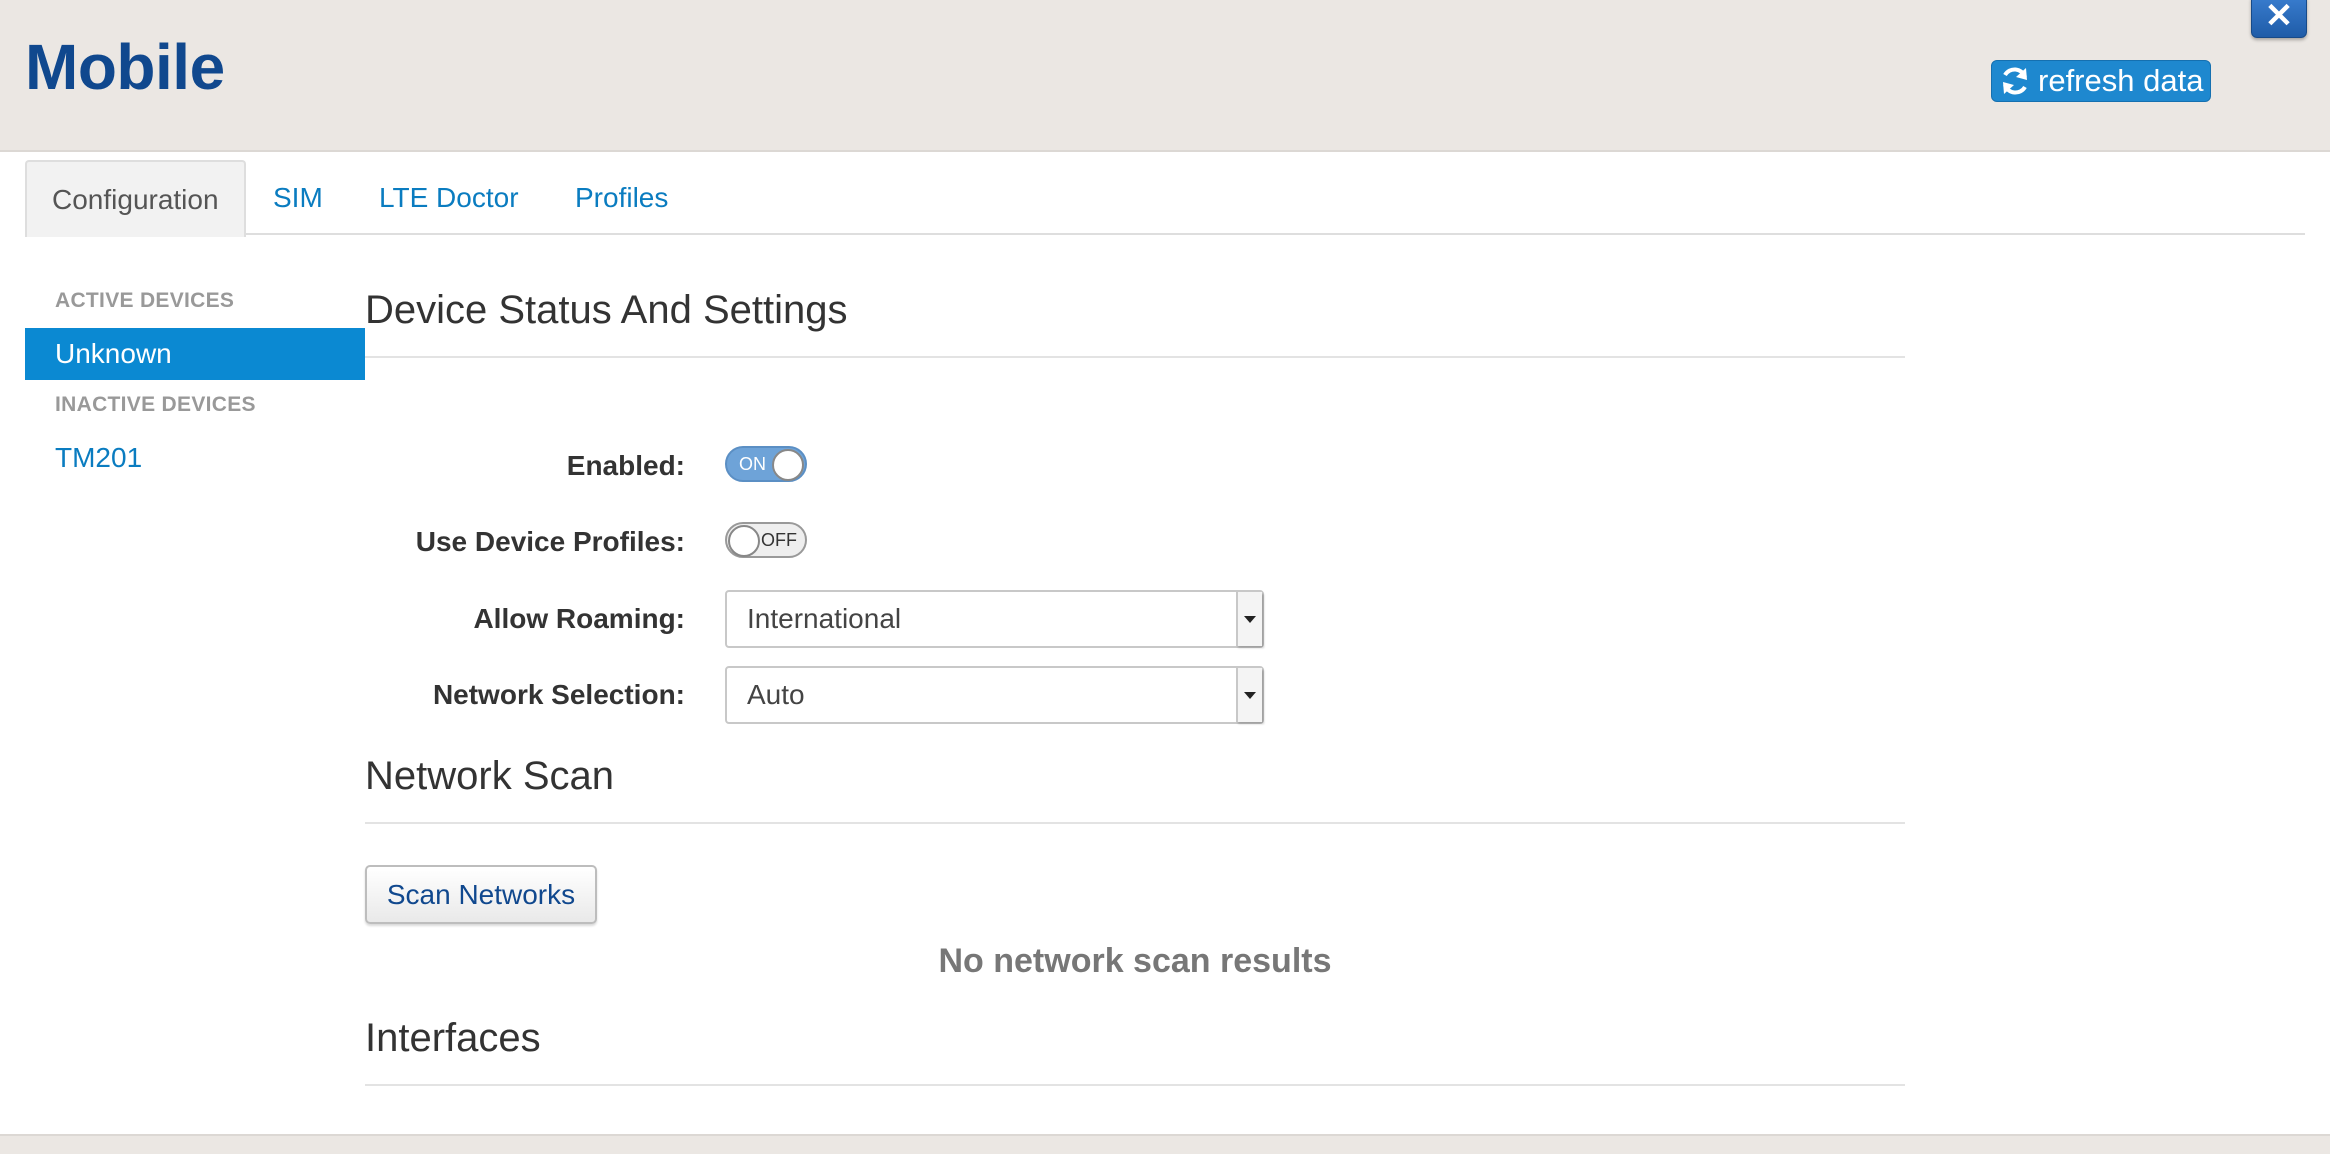  Describe the element at coordinates (776, 694) in the screenshot. I see `network-selection-value: Auto` at that location.